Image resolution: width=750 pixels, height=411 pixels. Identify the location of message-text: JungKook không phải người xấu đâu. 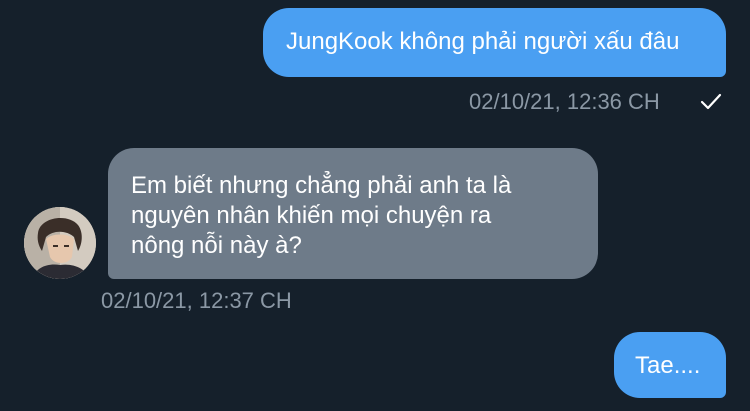
(483, 41).